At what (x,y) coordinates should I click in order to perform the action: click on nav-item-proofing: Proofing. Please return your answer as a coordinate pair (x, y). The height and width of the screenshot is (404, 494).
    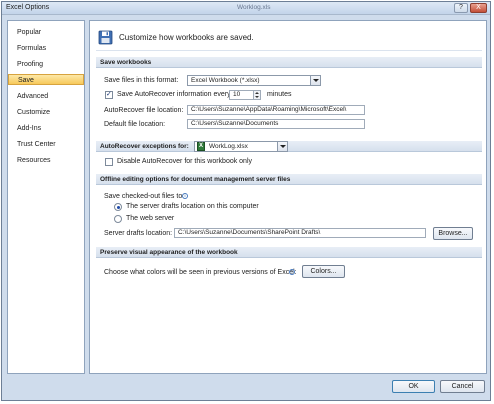
    Looking at the image, I should click on (46, 64).